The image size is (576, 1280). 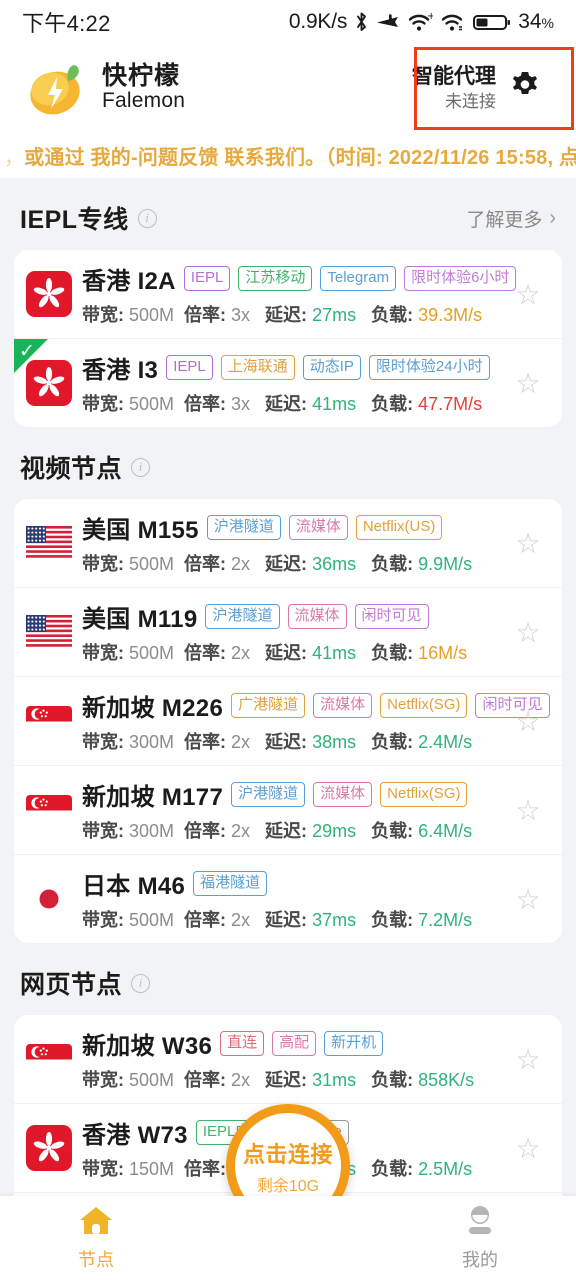 What do you see at coordinates (57, 88) in the screenshot?
I see `lemon-logo` at bounding box center [57, 88].